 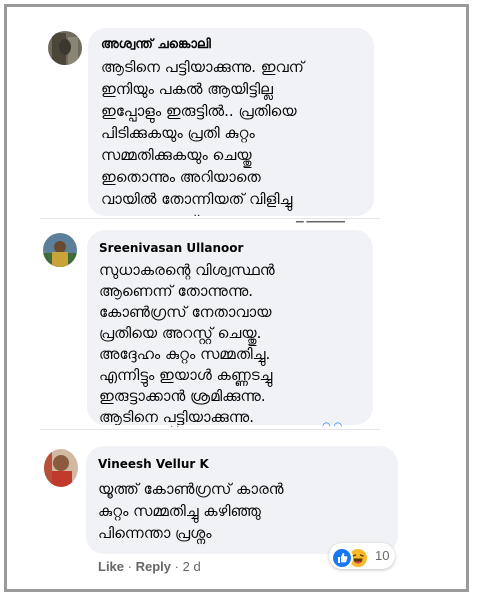 What do you see at coordinates (210, 218) in the screenshot?
I see `strip-divider` at bounding box center [210, 218].